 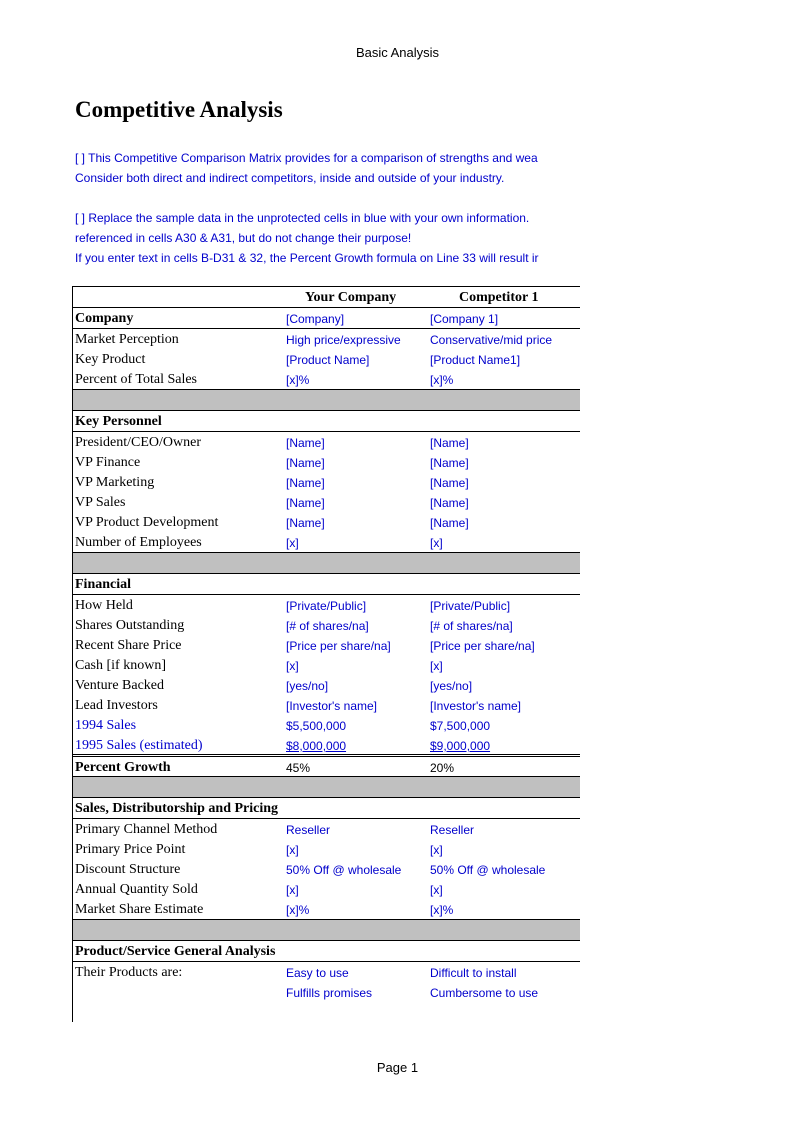 I want to click on cell-competitor-1: [Investor's name], so click(x=475, y=705).